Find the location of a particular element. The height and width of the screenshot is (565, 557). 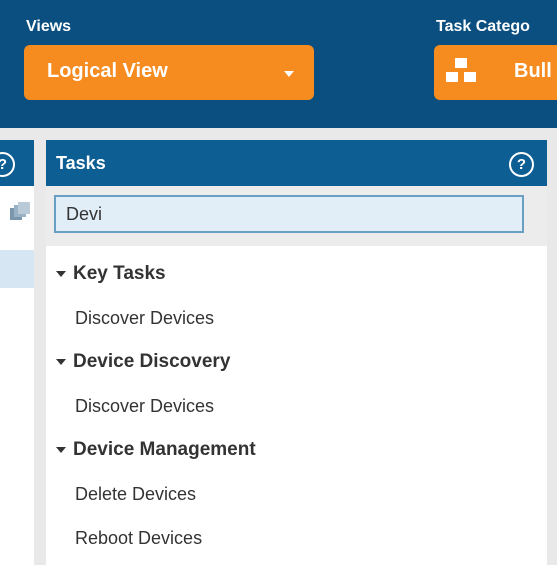

task-category-button: Bull is located at coordinates (495, 72).